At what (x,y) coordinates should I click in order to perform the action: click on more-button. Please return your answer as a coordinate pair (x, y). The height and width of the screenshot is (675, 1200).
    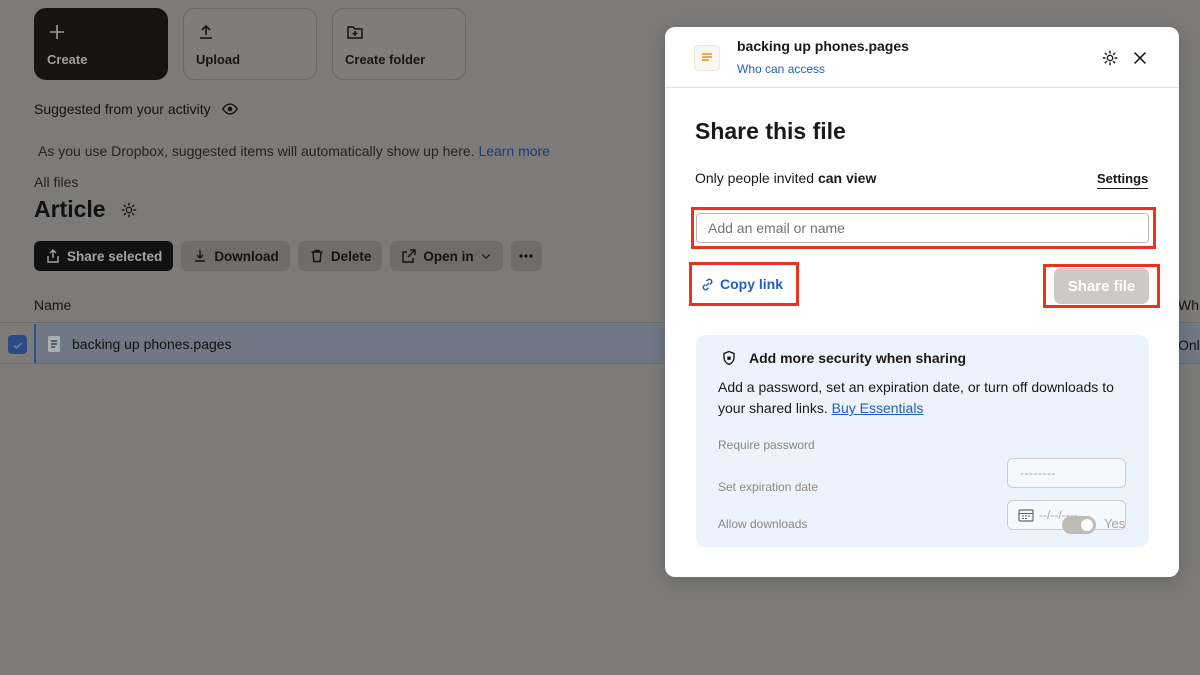
    Looking at the image, I should click on (526, 256).